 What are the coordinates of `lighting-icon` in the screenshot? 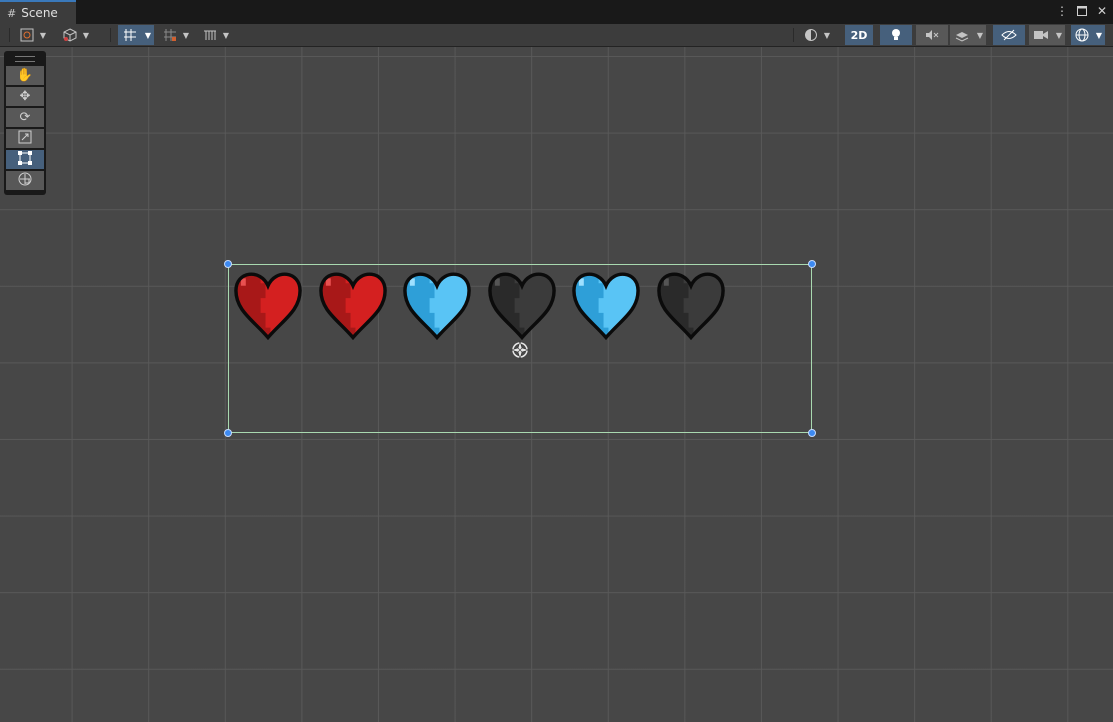 It's located at (896, 35).